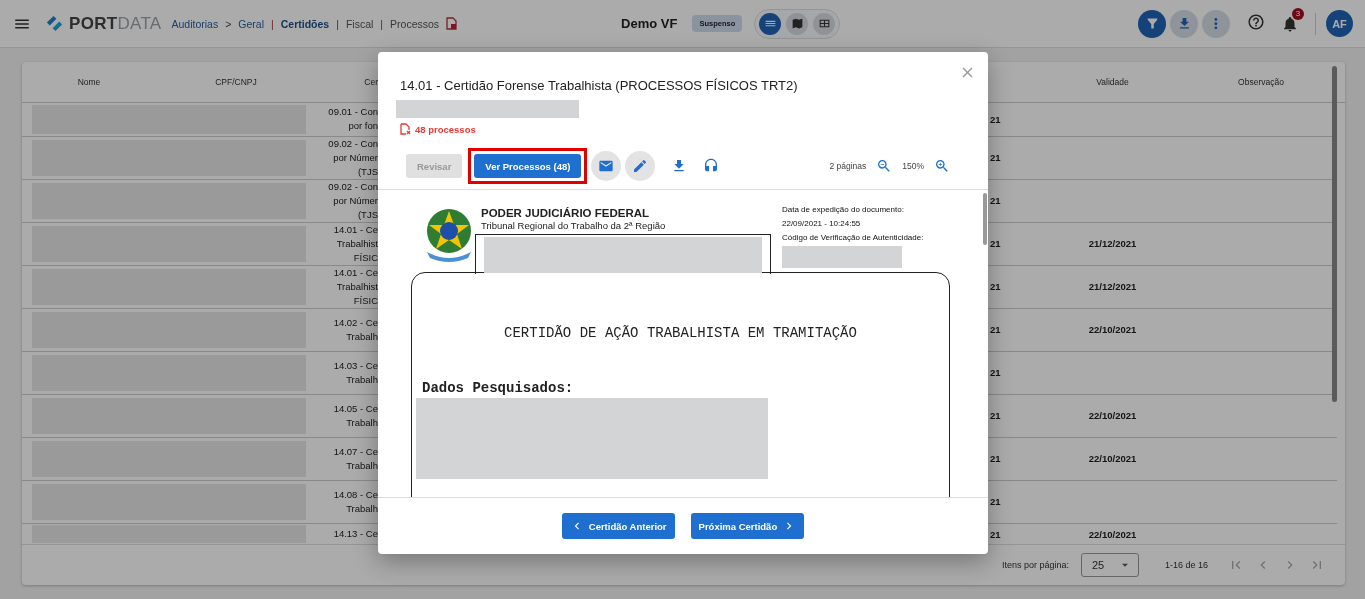  I want to click on module-tab: Processos, so click(415, 23).